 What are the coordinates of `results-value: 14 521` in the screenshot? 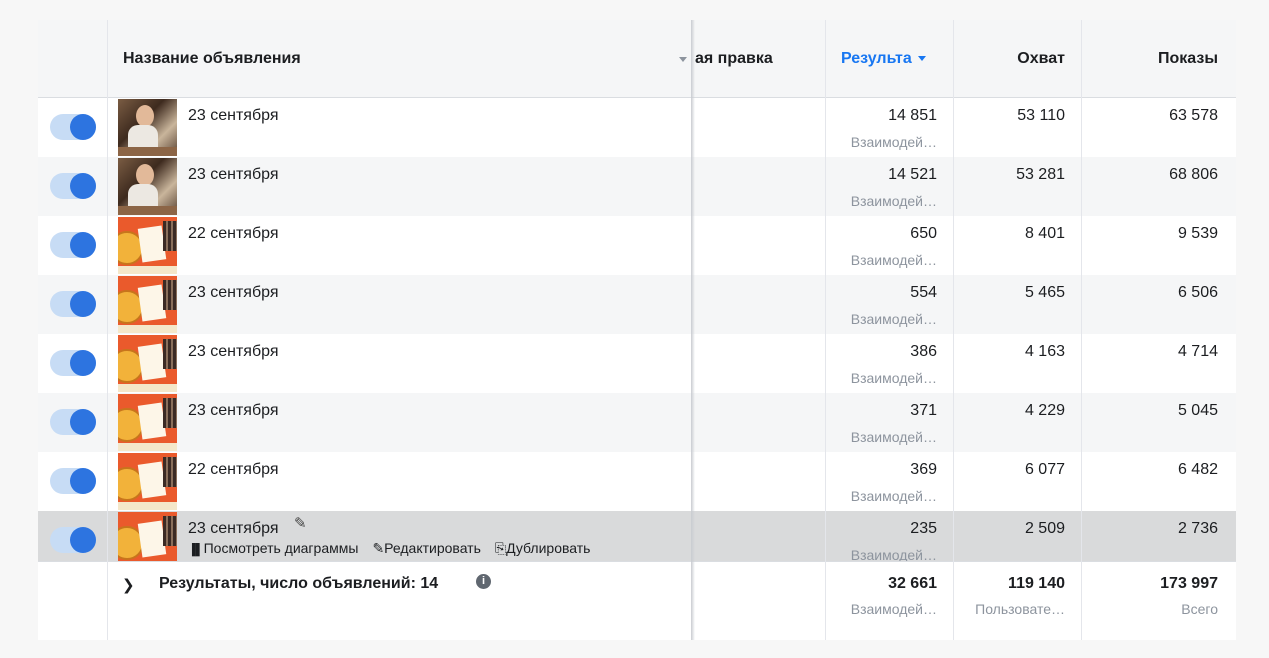 It's located at (912, 174).